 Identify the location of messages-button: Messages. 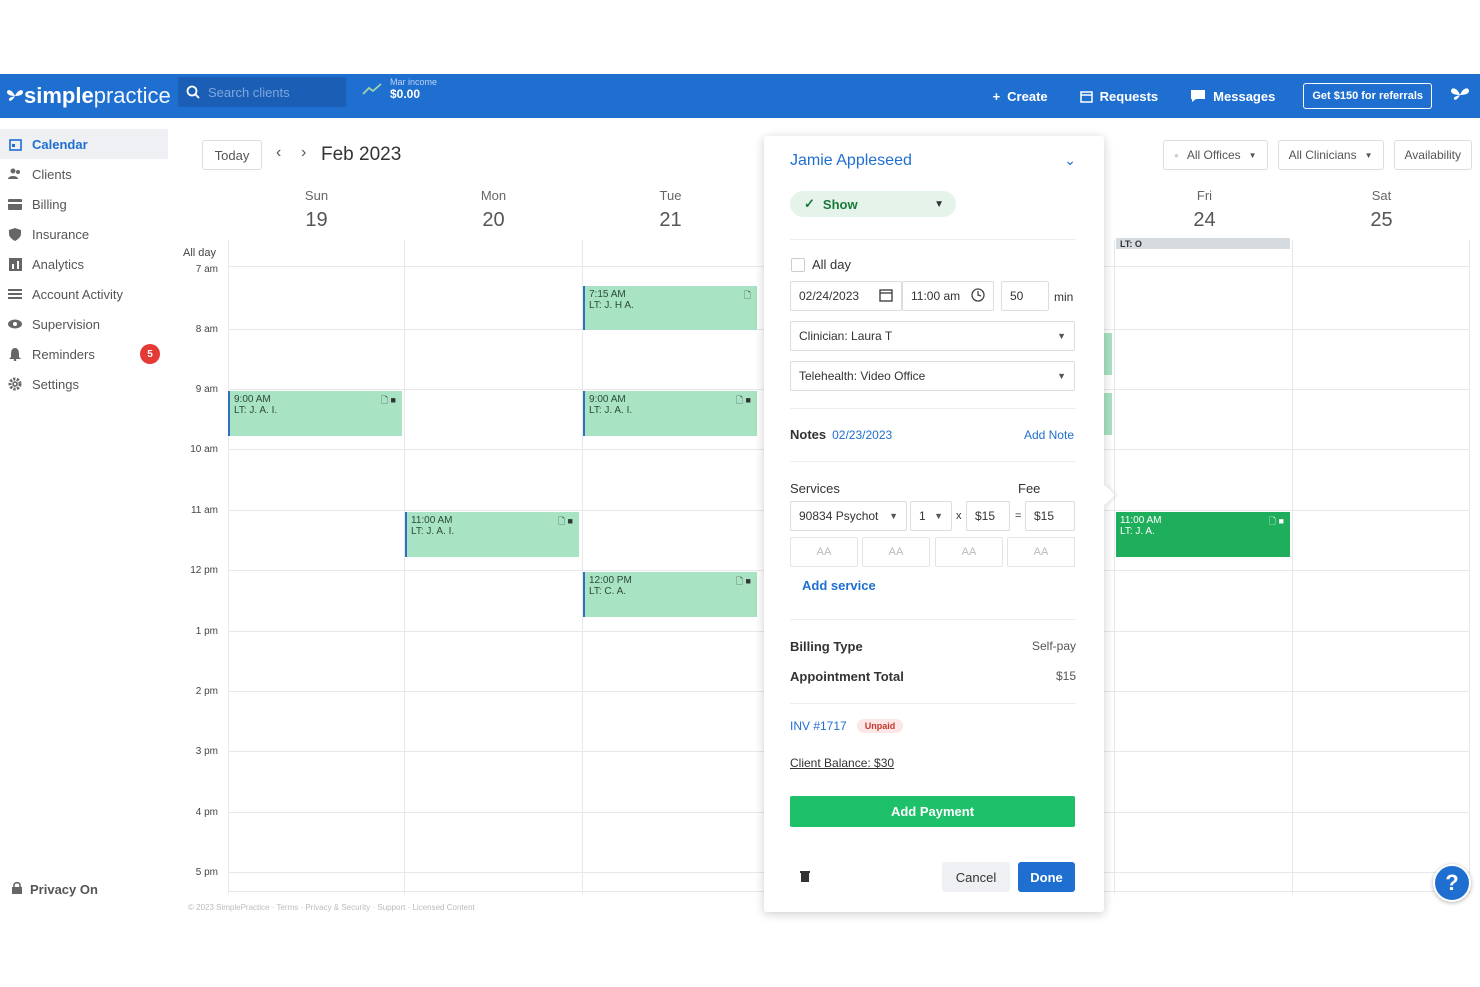
(1232, 96).